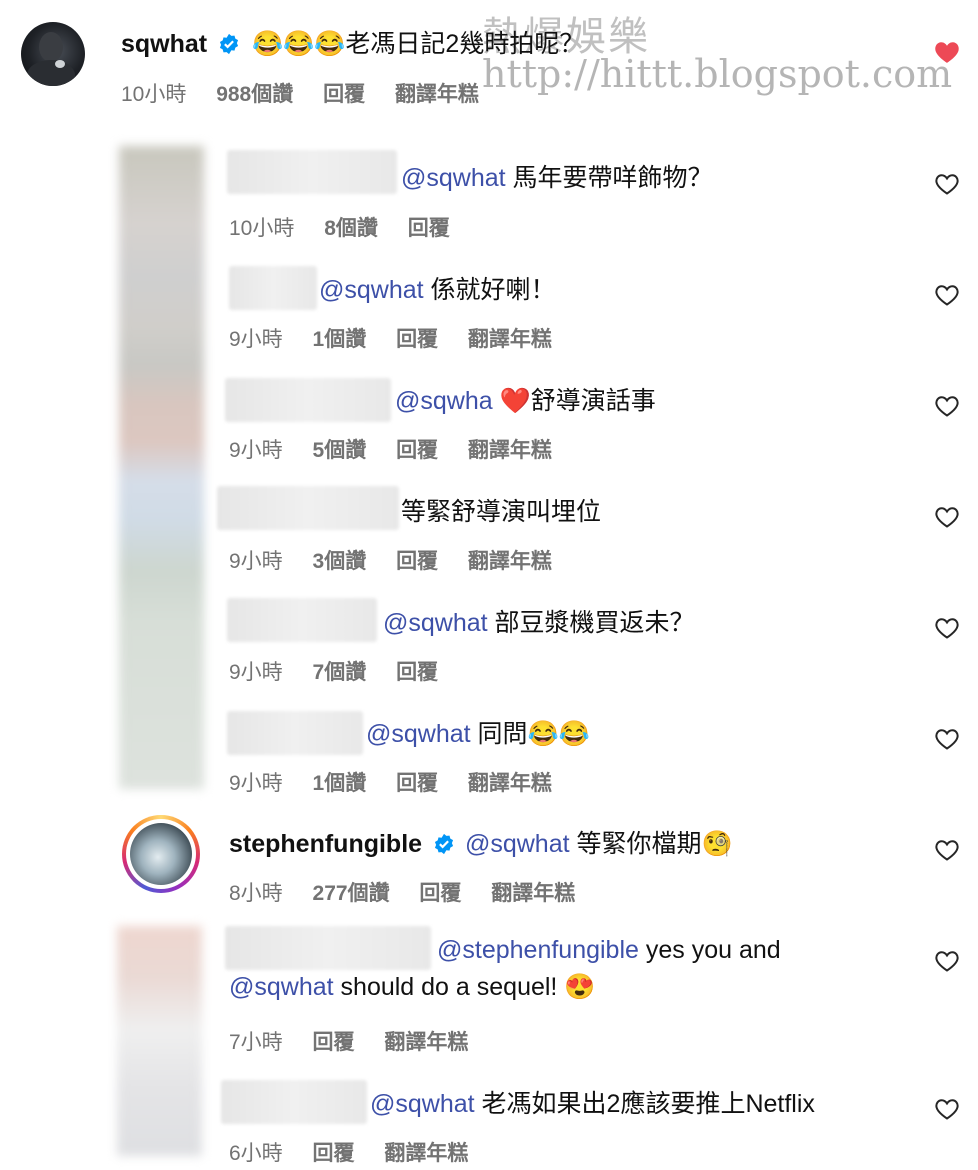  Describe the element at coordinates (412, 987) in the screenshot. I see `reply-text-line2: @sqwhat should do a sequel! 😍` at that location.